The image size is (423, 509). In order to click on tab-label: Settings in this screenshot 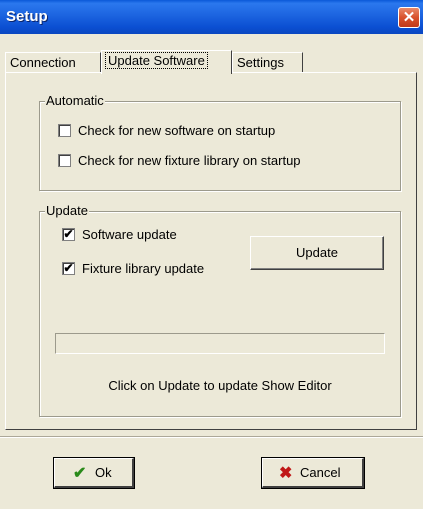, I will do `click(260, 62)`.